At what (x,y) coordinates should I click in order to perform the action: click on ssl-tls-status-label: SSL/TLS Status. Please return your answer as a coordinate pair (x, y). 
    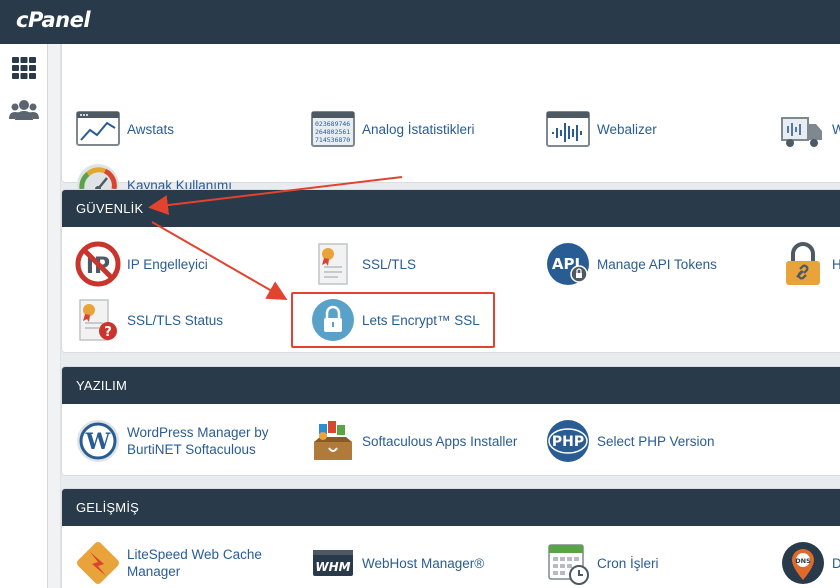
    Looking at the image, I should click on (175, 320).